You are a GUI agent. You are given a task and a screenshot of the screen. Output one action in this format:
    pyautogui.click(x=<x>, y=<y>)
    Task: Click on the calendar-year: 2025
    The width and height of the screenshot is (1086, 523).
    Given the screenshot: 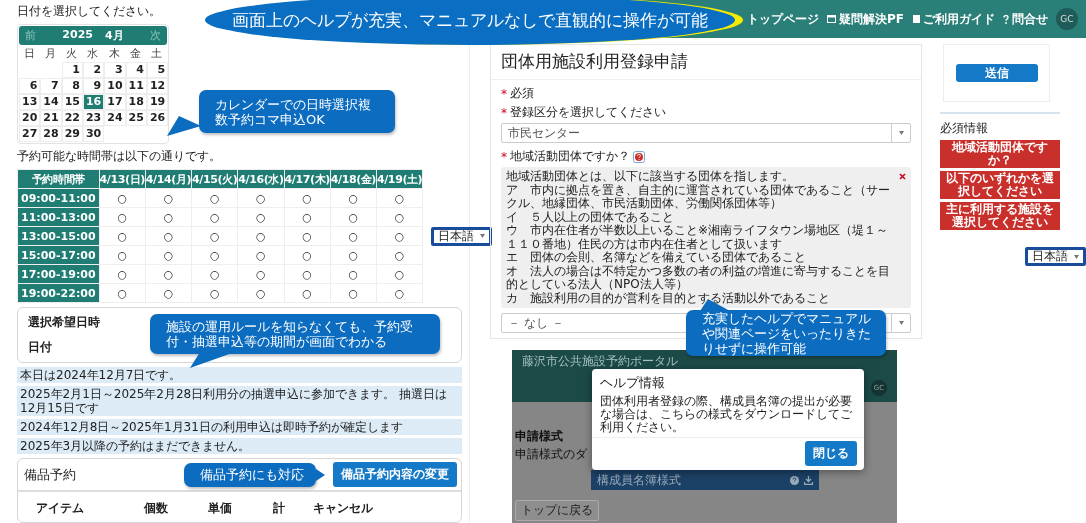 What is the action you would take?
    pyautogui.click(x=77, y=35)
    